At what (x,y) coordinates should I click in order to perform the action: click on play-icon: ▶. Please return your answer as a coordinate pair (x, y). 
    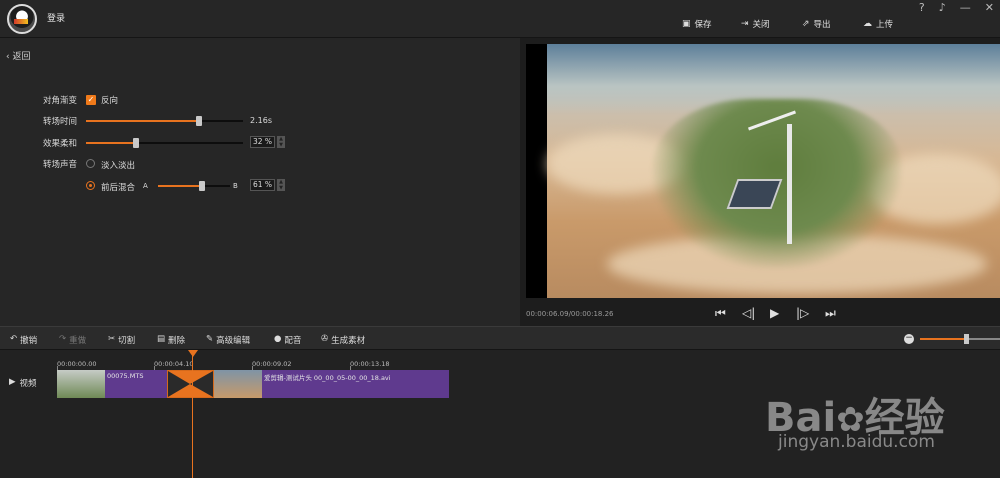
    Looking at the image, I should click on (774, 313).